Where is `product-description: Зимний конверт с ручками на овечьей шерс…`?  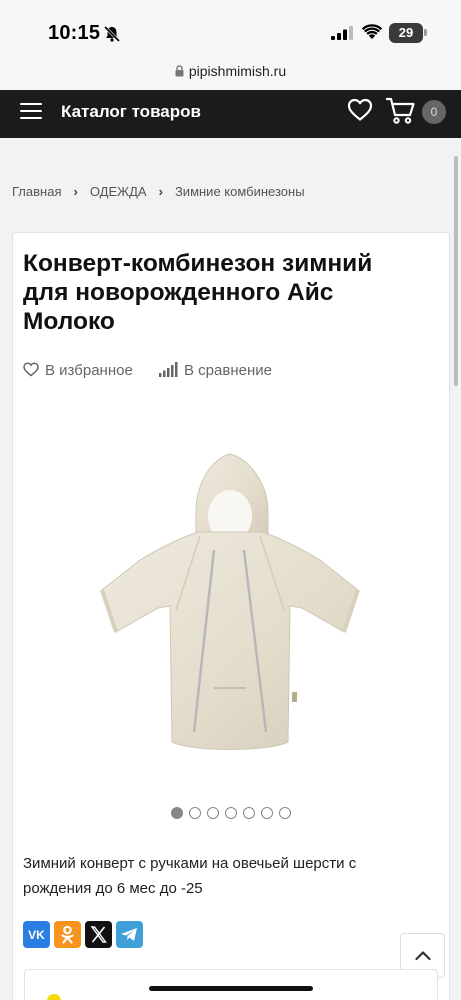
product-description: Зимний конверт с ручками на овечьей шерс… is located at coordinates (190, 876).